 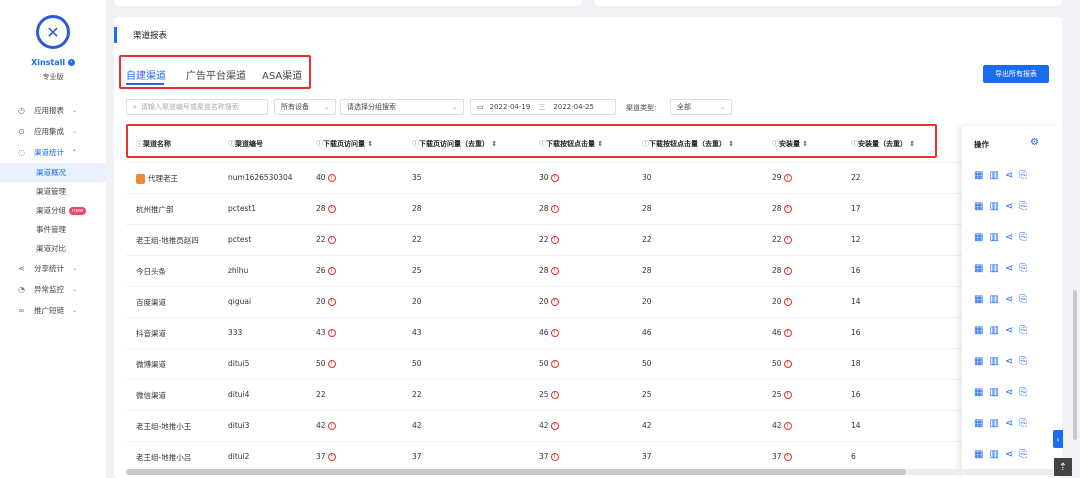 What do you see at coordinates (53, 191) in the screenshot?
I see `sidebar-sub-channel-manage: 渠道管理` at bounding box center [53, 191].